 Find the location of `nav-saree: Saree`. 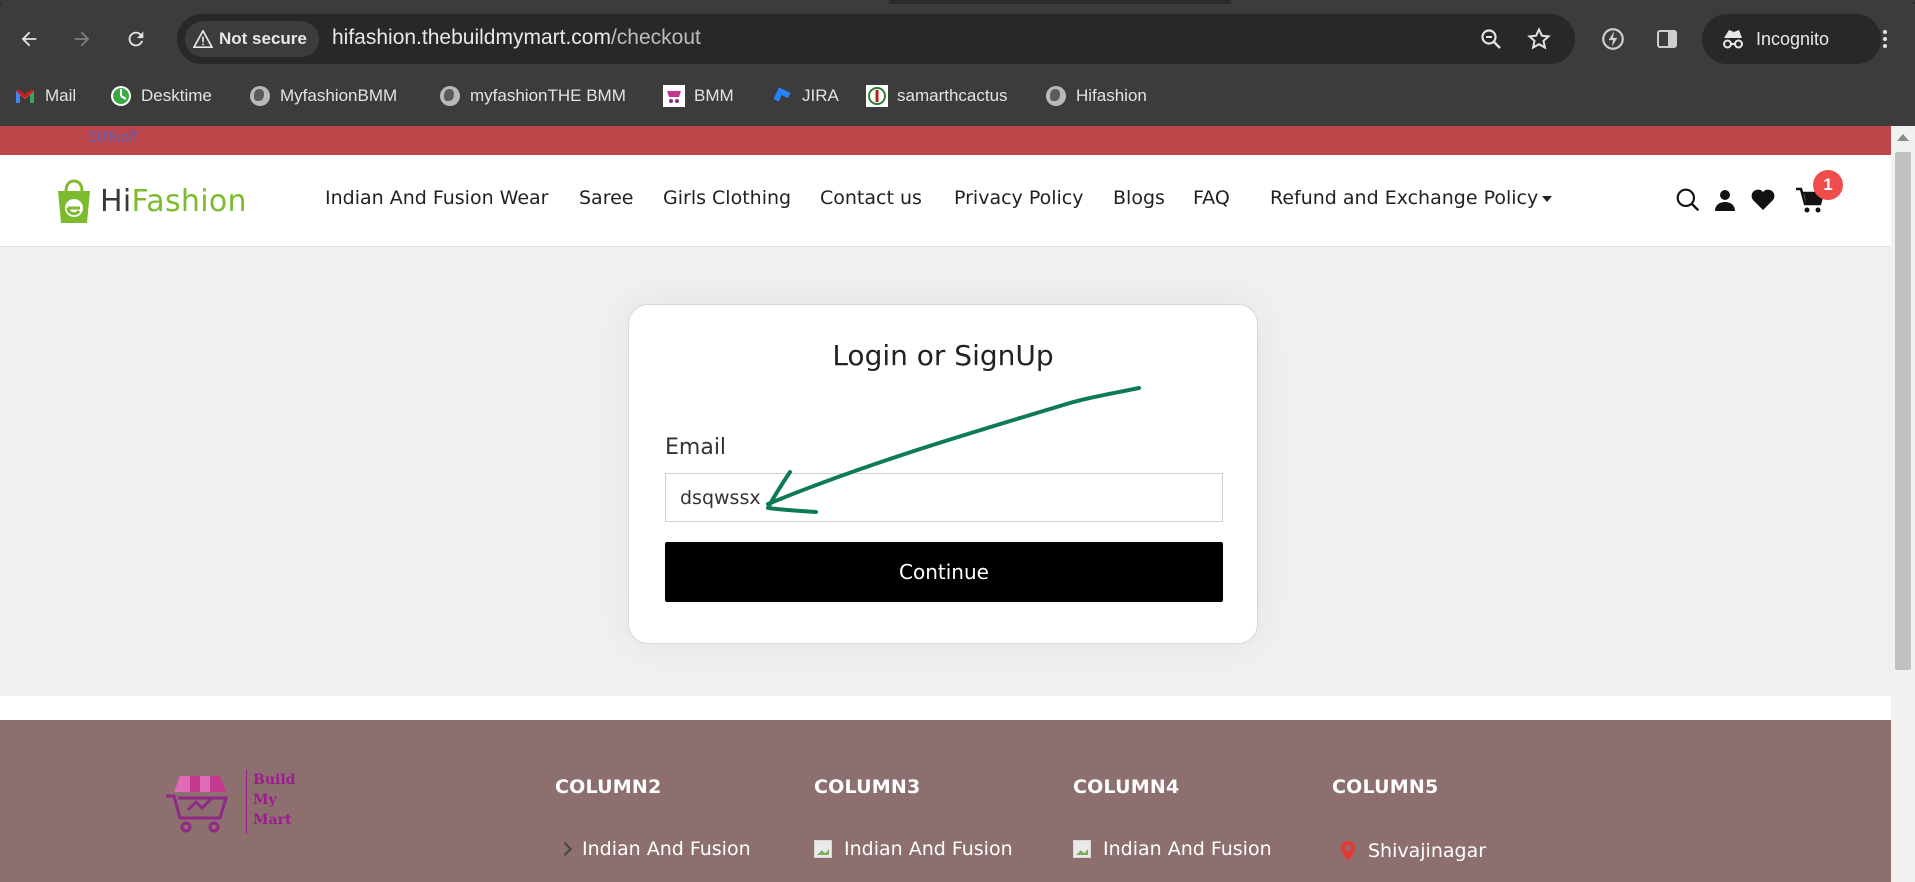

nav-saree: Saree is located at coordinates (606, 198).